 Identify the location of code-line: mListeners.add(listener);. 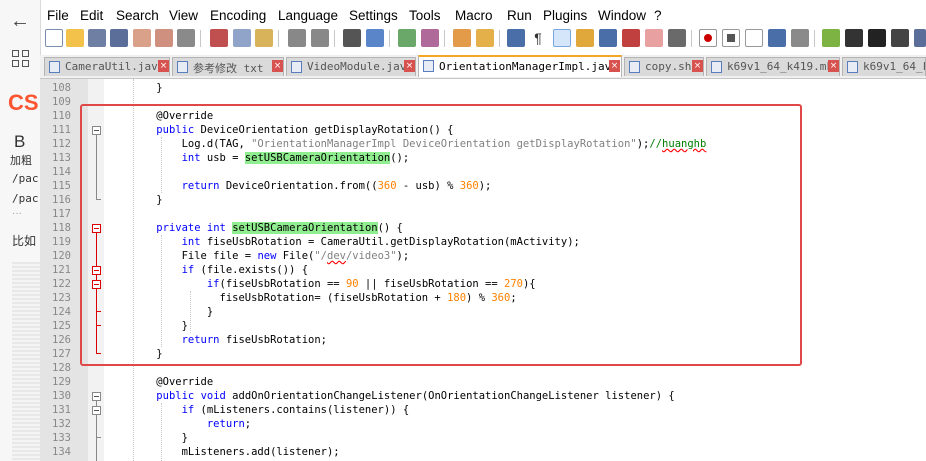
(235, 452).